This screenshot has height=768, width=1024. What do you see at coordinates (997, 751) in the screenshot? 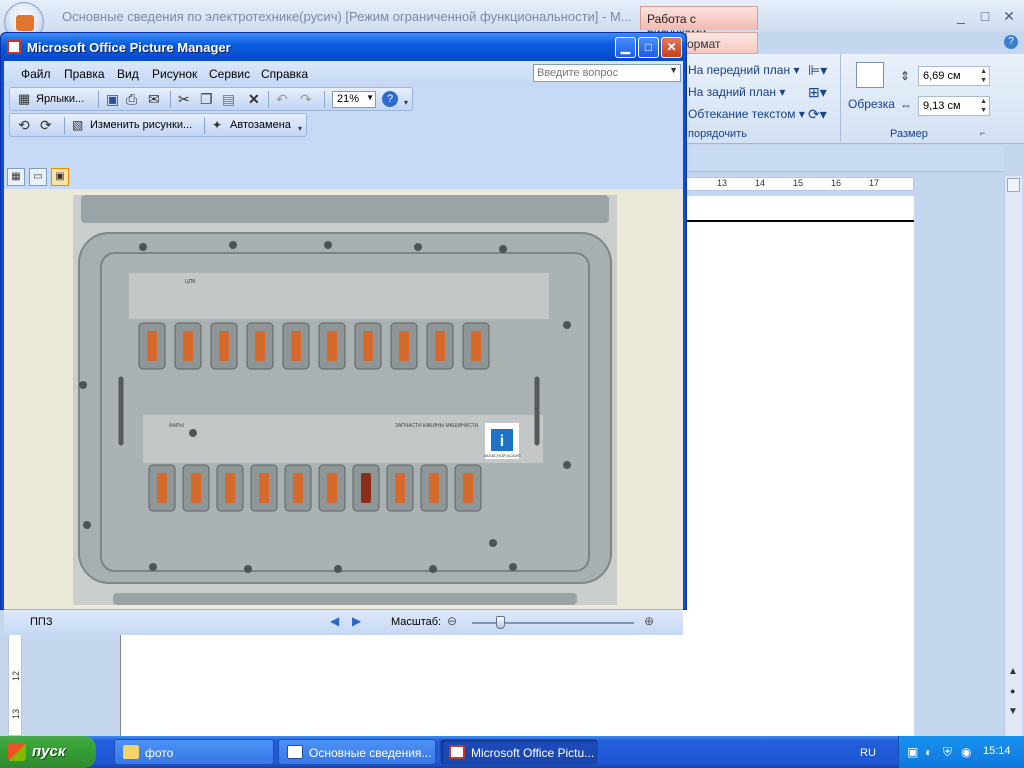
I see `clock: 15:14` at bounding box center [997, 751].